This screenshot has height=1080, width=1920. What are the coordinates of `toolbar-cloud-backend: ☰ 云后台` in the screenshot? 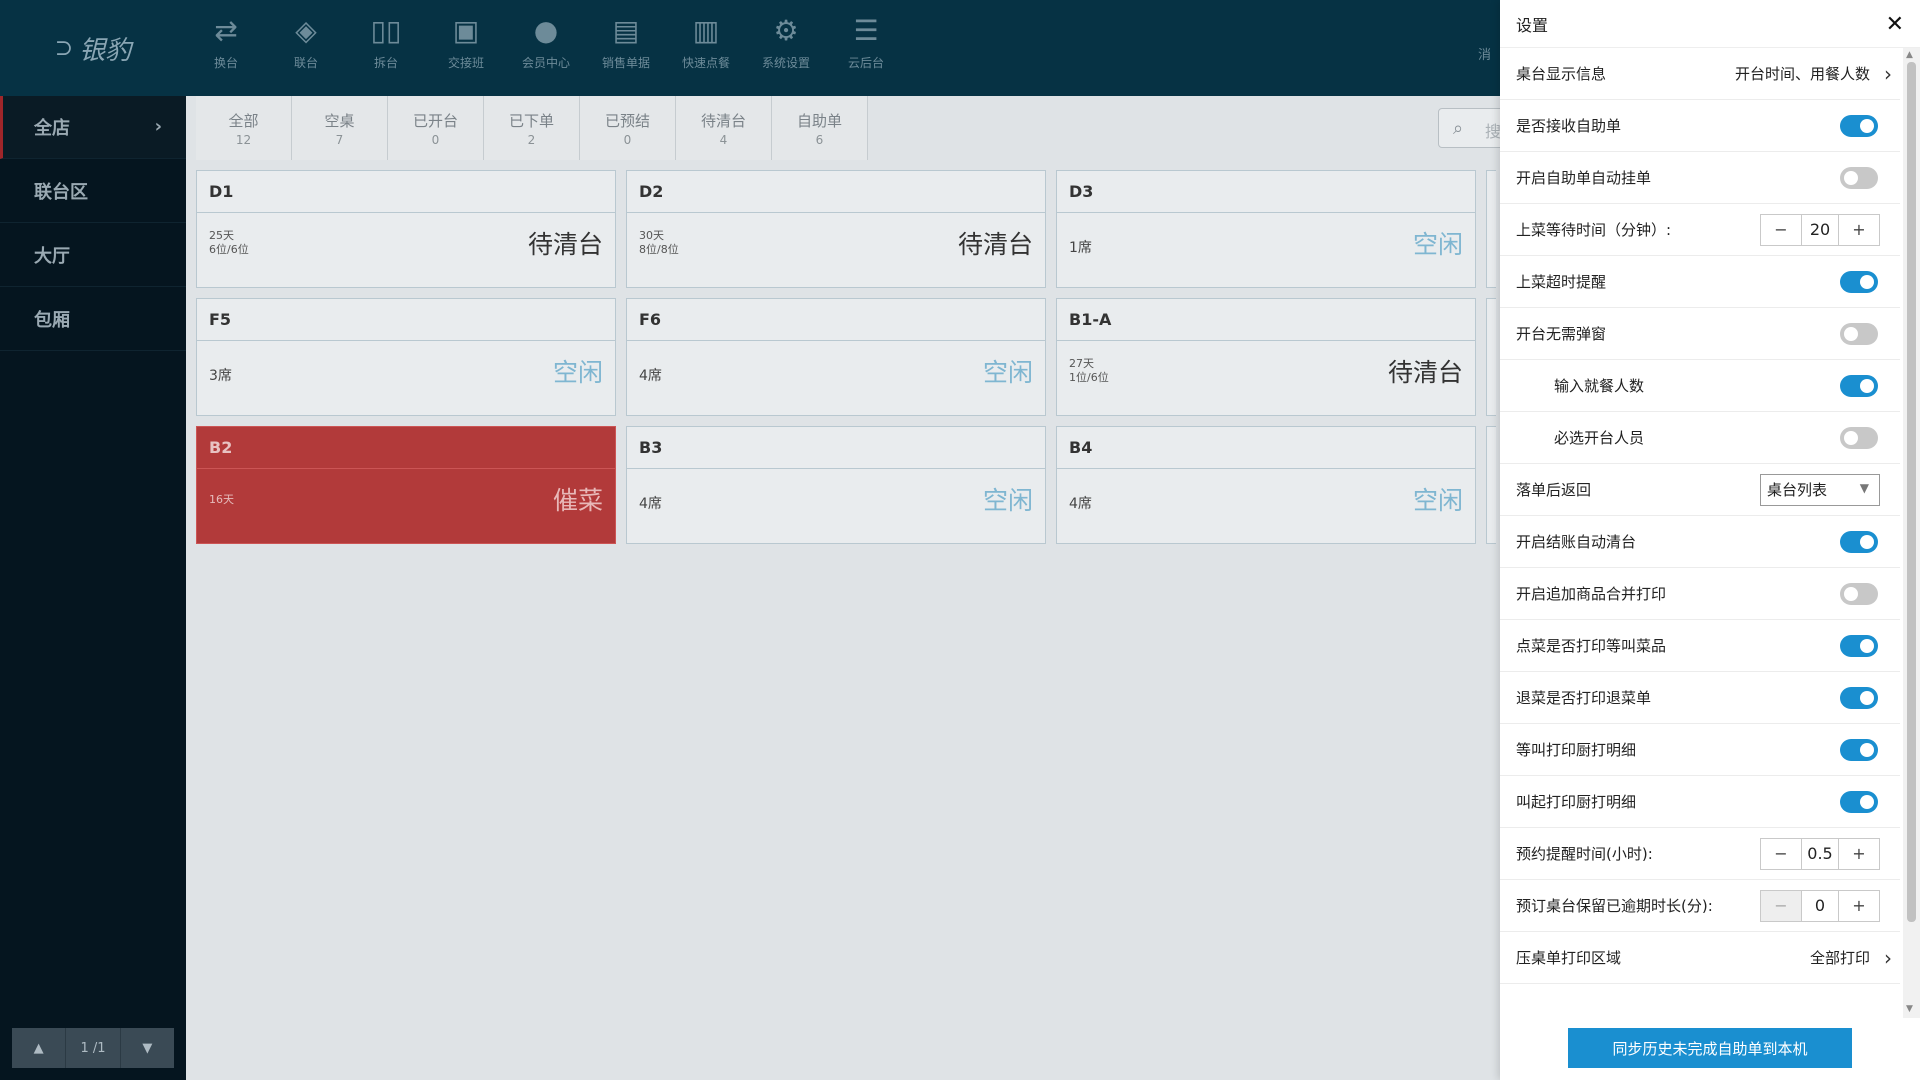 It's located at (866, 49).